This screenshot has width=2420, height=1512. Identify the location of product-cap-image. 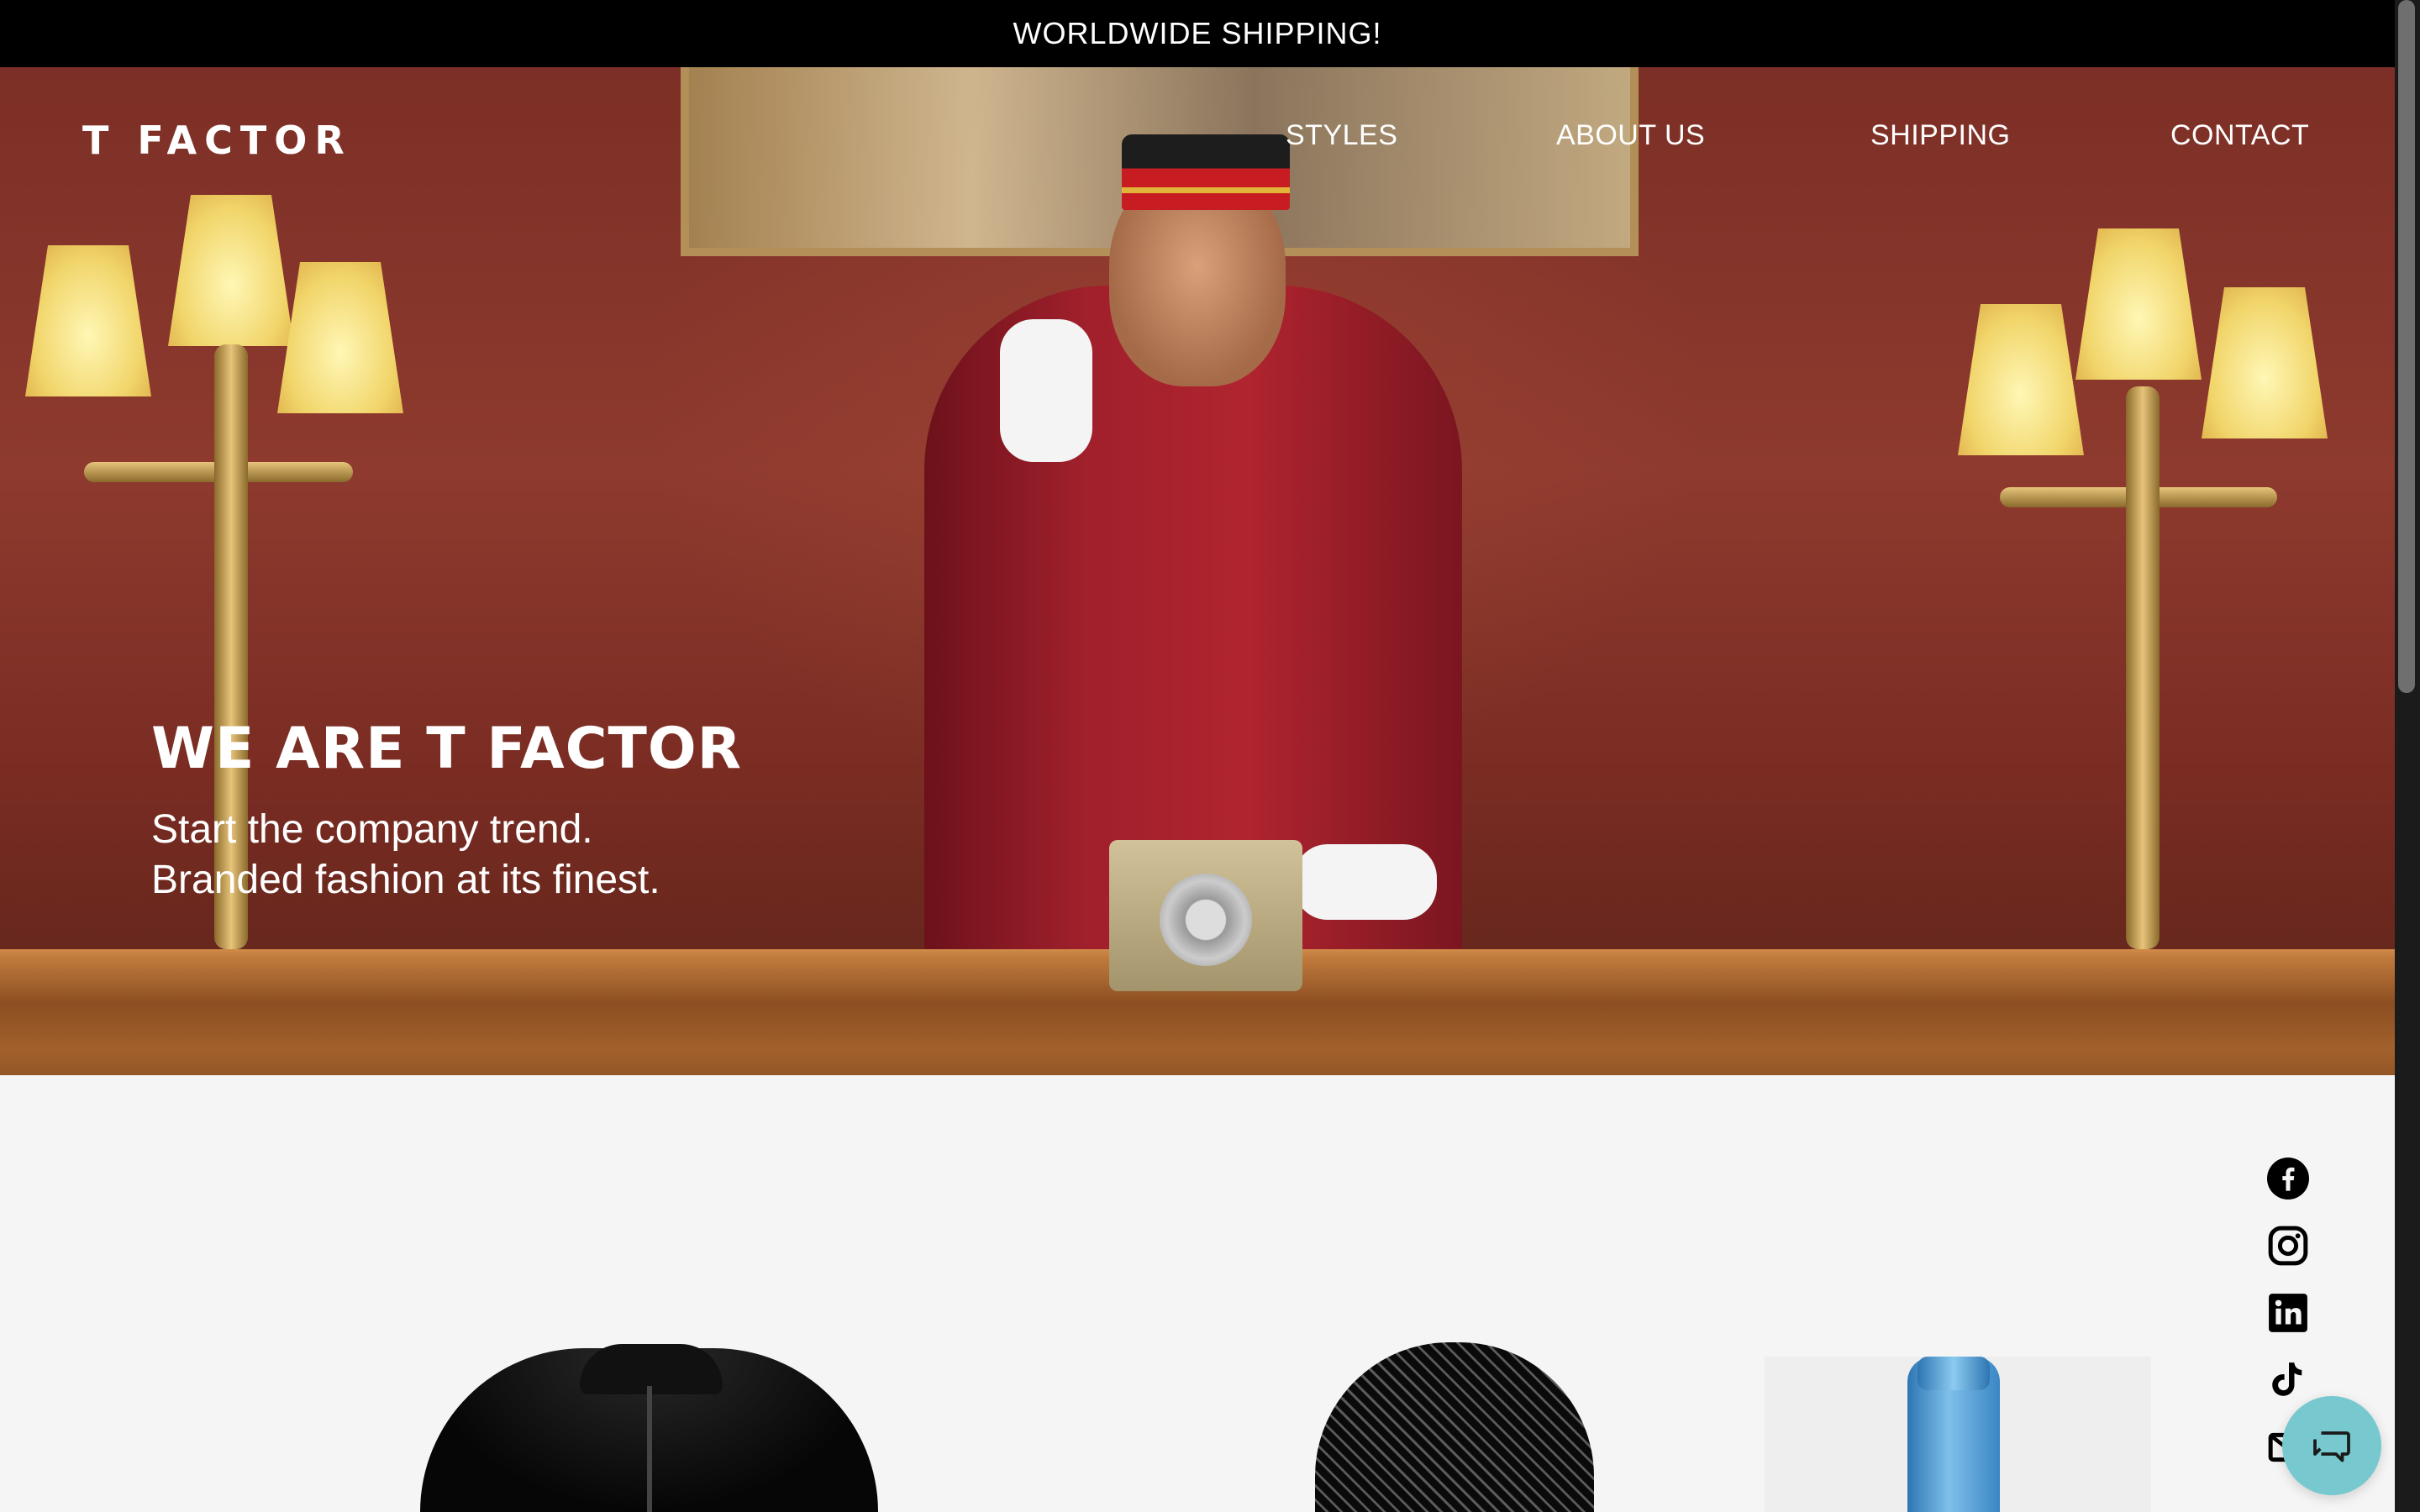
(1454, 1427).